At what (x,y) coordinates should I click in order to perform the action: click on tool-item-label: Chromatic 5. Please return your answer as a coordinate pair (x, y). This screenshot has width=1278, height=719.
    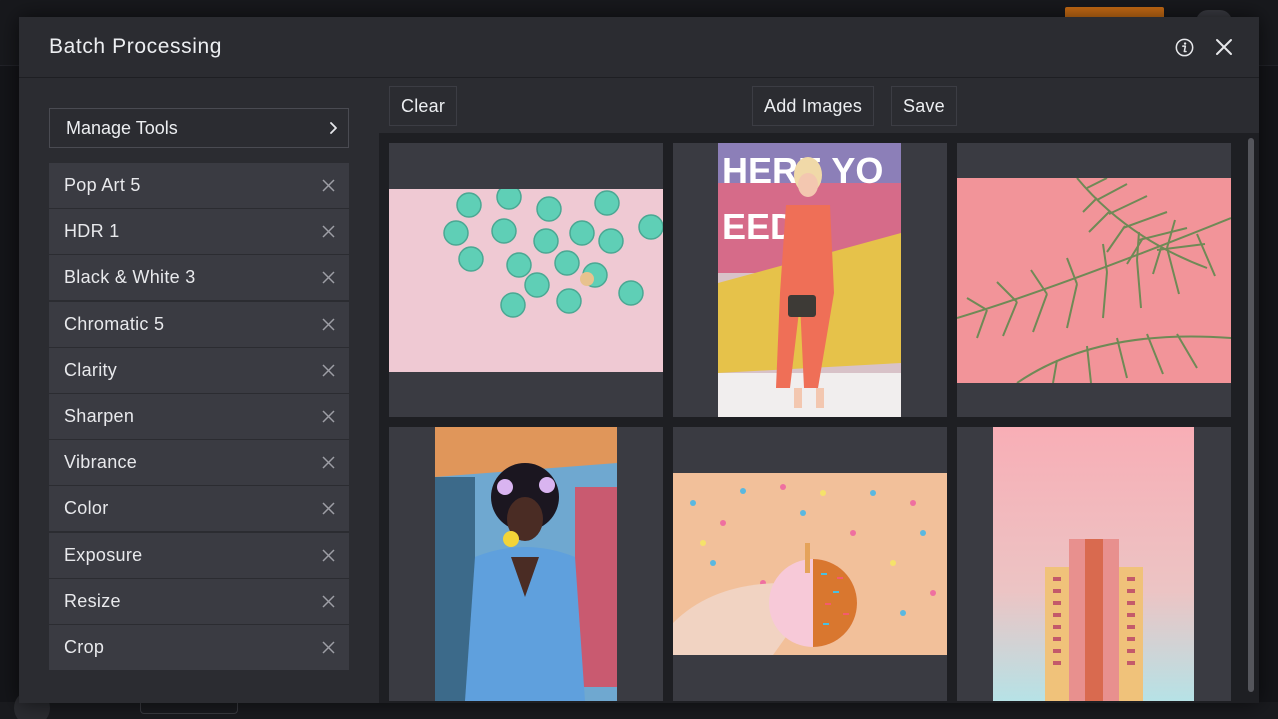
    Looking at the image, I should click on (114, 323).